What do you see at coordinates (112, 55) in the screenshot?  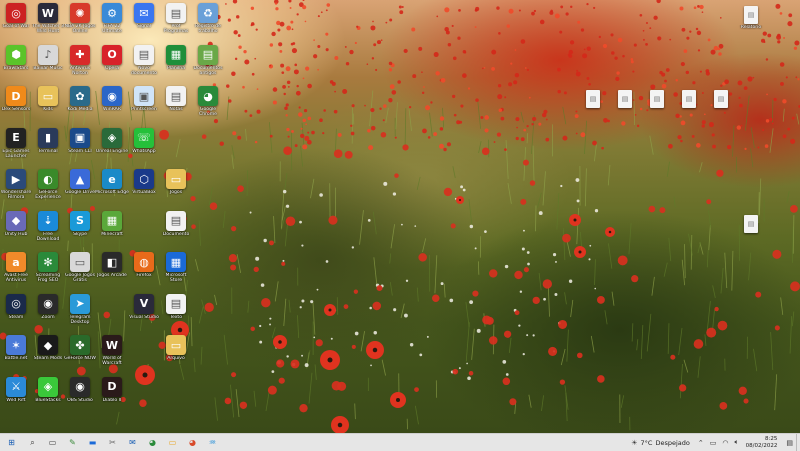 I see `app-icon: O` at bounding box center [112, 55].